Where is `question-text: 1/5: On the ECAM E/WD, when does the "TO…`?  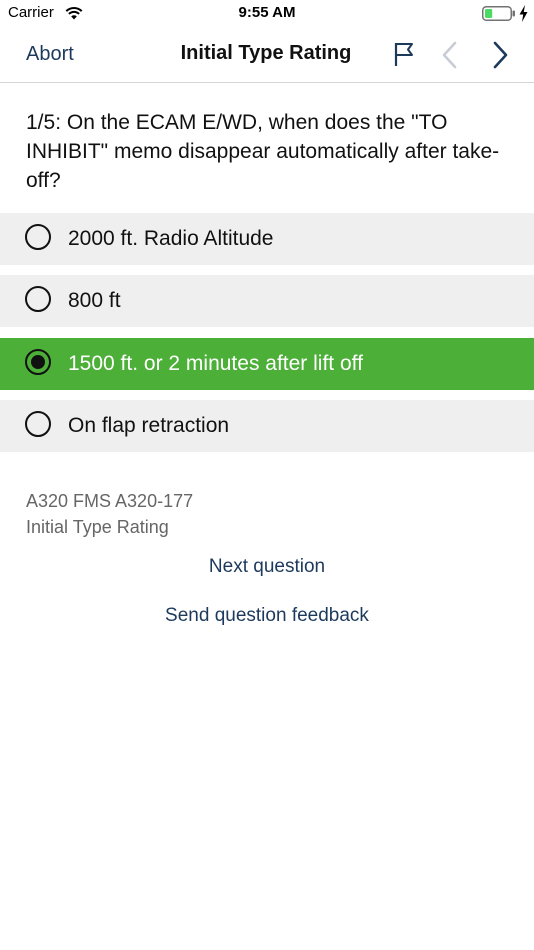 question-text: 1/5: On the ECAM E/WD, when does the "TO… is located at coordinates (263, 151).